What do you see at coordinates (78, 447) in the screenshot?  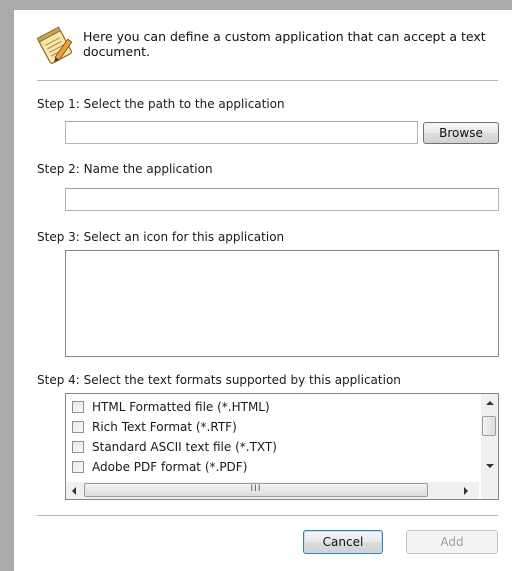 I see `format-checkbox-txt` at bounding box center [78, 447].